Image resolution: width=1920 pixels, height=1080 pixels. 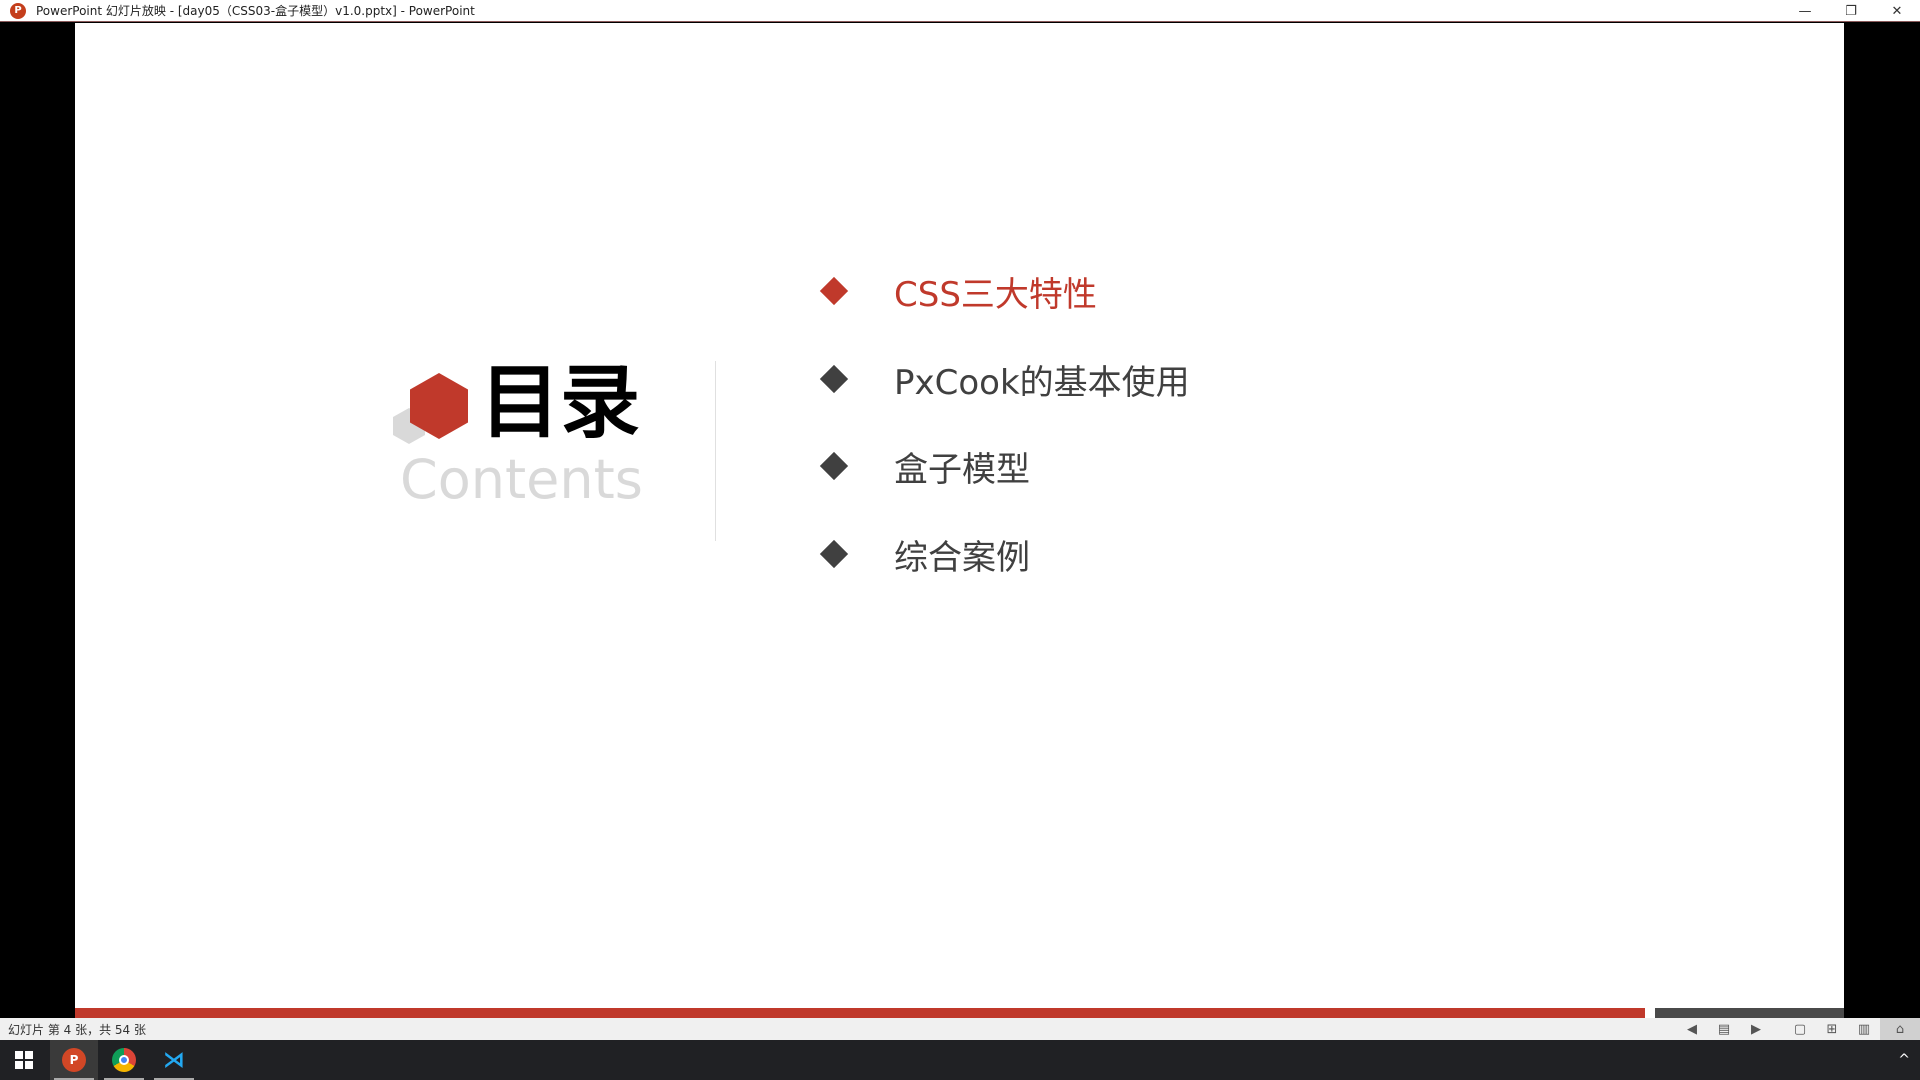 I want to click on slide-title: 目录, so click(x=560, y=402).